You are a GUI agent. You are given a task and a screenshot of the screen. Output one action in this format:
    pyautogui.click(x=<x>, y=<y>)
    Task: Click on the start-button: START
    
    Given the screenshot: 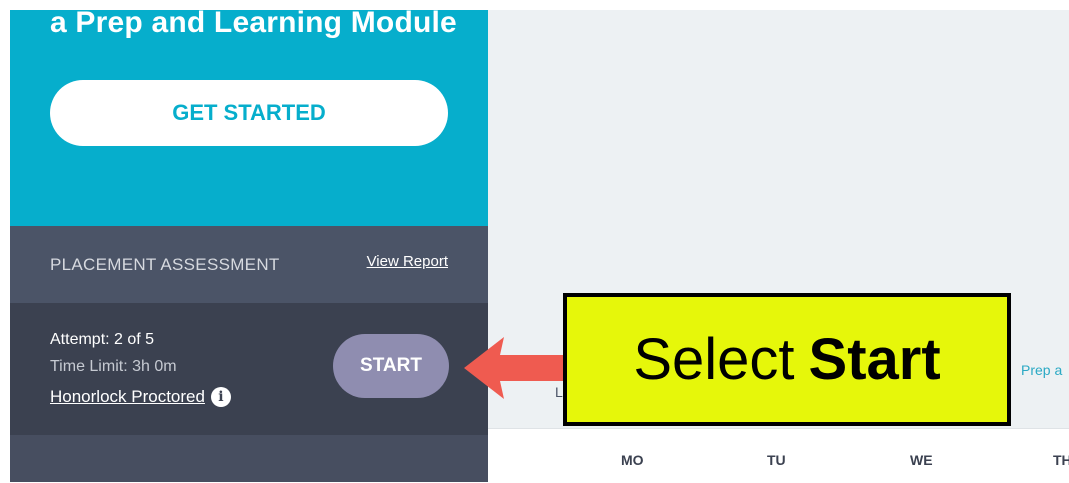 What is the action you would take?
    pyautogui.click(x=391, y=366)
    